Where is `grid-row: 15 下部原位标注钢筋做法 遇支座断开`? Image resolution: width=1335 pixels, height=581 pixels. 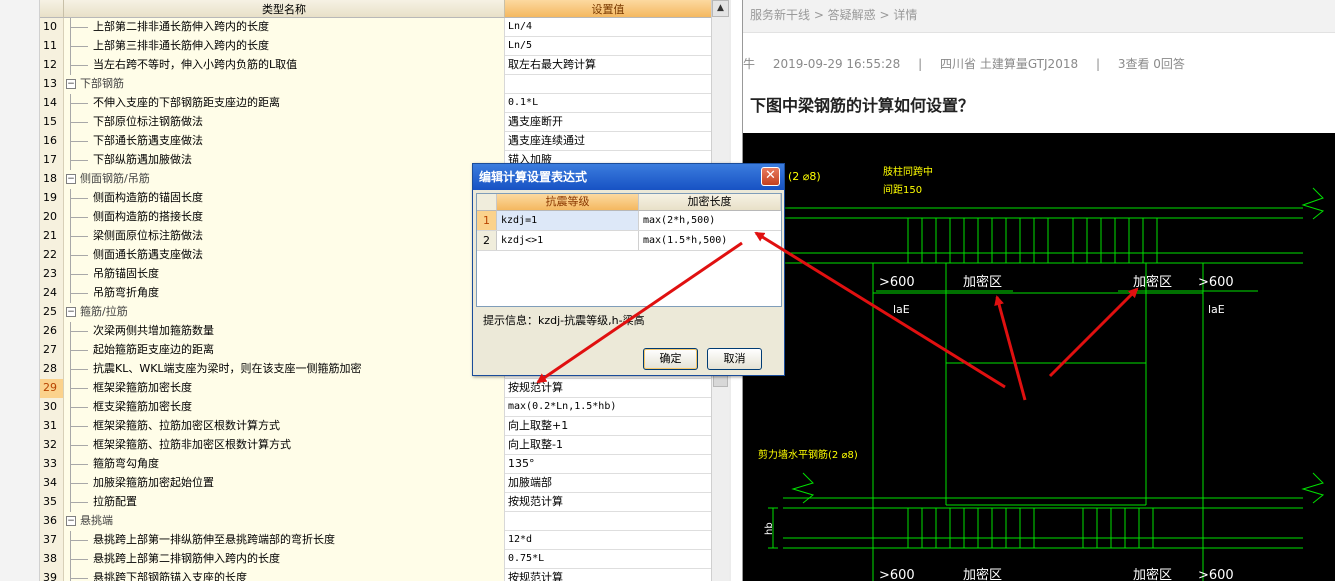 grid-row: 15 下部原位标注钢筋做法 遇支座断开 is located at coordinates (375, 122).